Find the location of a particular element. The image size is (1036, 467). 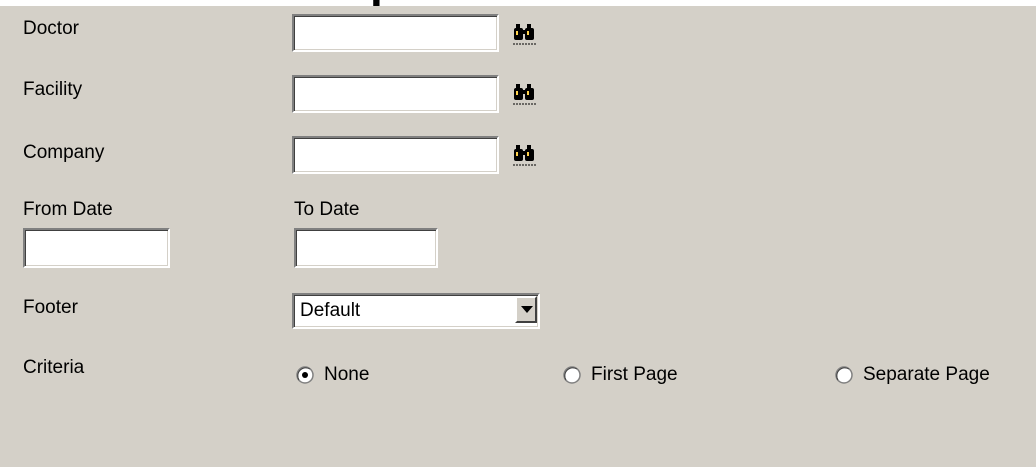

criteria-none-radio: None is located at coordinates (356, 376).